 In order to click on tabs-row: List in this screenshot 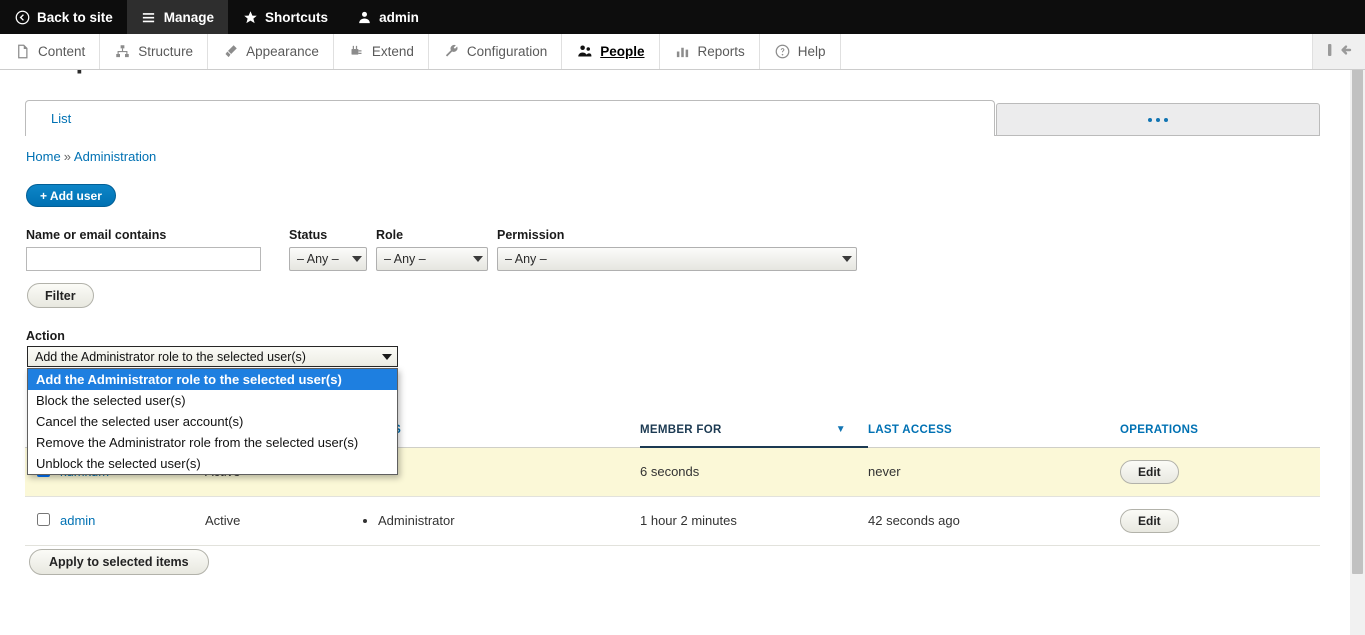, I will do `click(672, 118)`.